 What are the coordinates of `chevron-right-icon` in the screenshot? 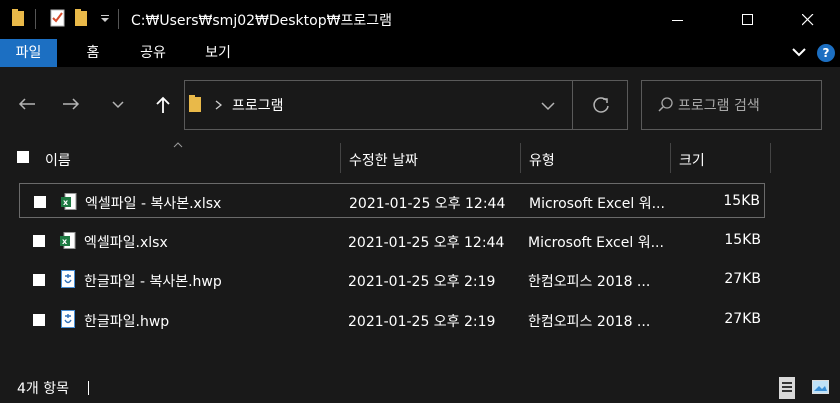 It's located at (218, 105).